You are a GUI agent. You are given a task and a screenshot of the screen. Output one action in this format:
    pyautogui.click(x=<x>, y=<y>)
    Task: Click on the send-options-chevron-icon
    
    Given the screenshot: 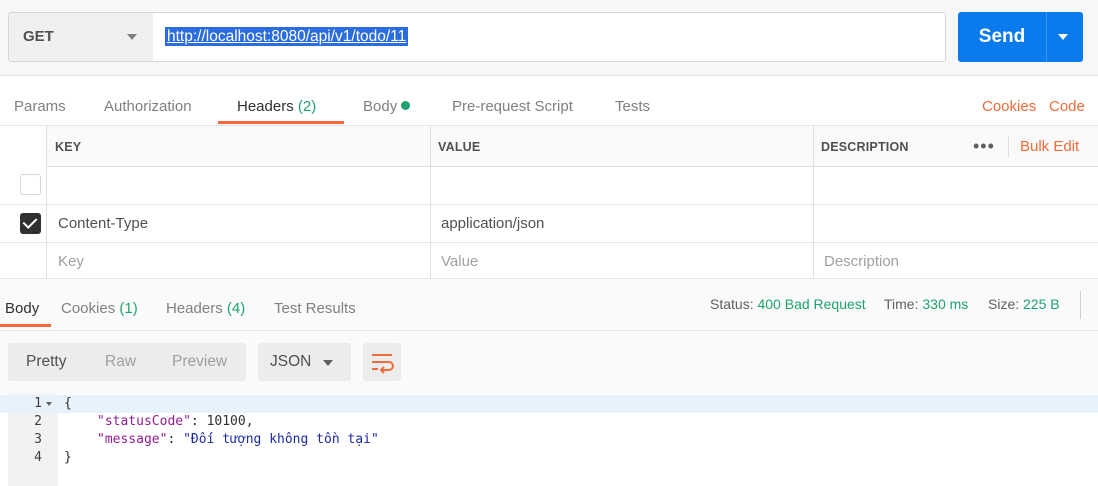 What is the action you would take?
    pyautogui.click(x=1063, y=37)
    